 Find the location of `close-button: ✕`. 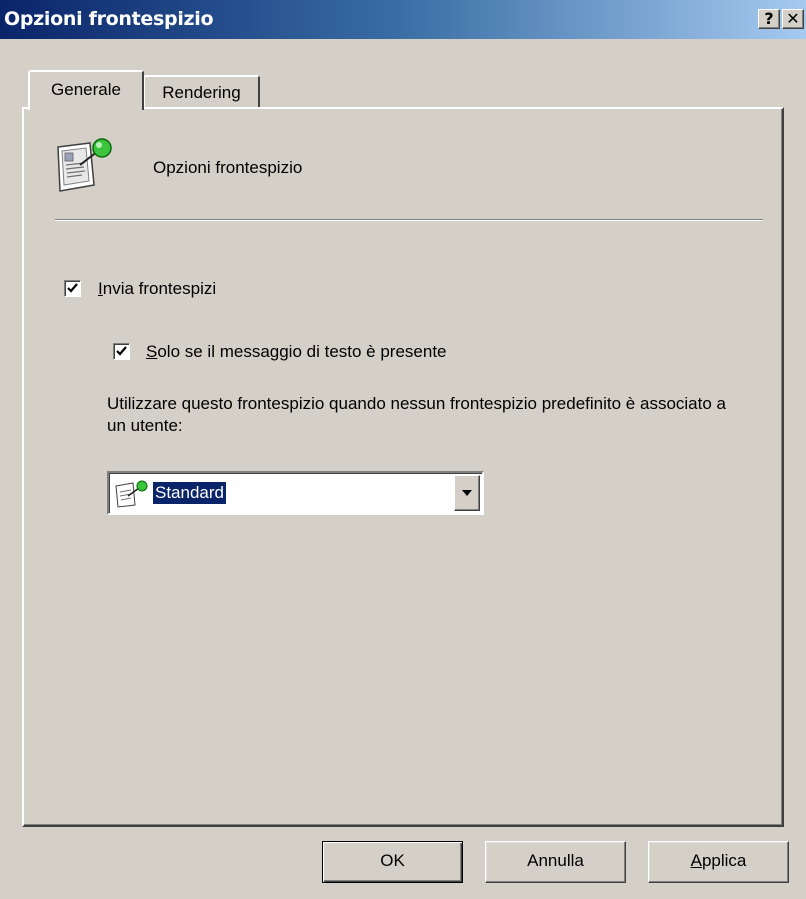

close-button: ✕ is located at coordinates (793, 19).